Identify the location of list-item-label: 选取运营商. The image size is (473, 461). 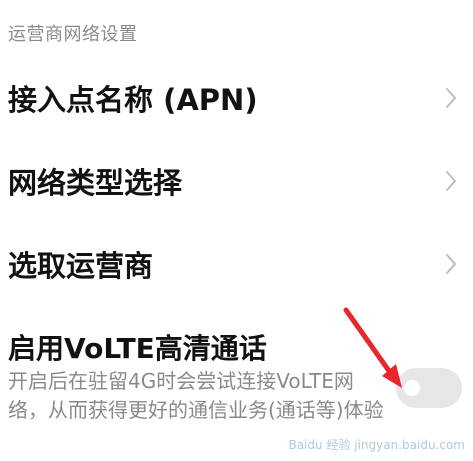
(81, 266).